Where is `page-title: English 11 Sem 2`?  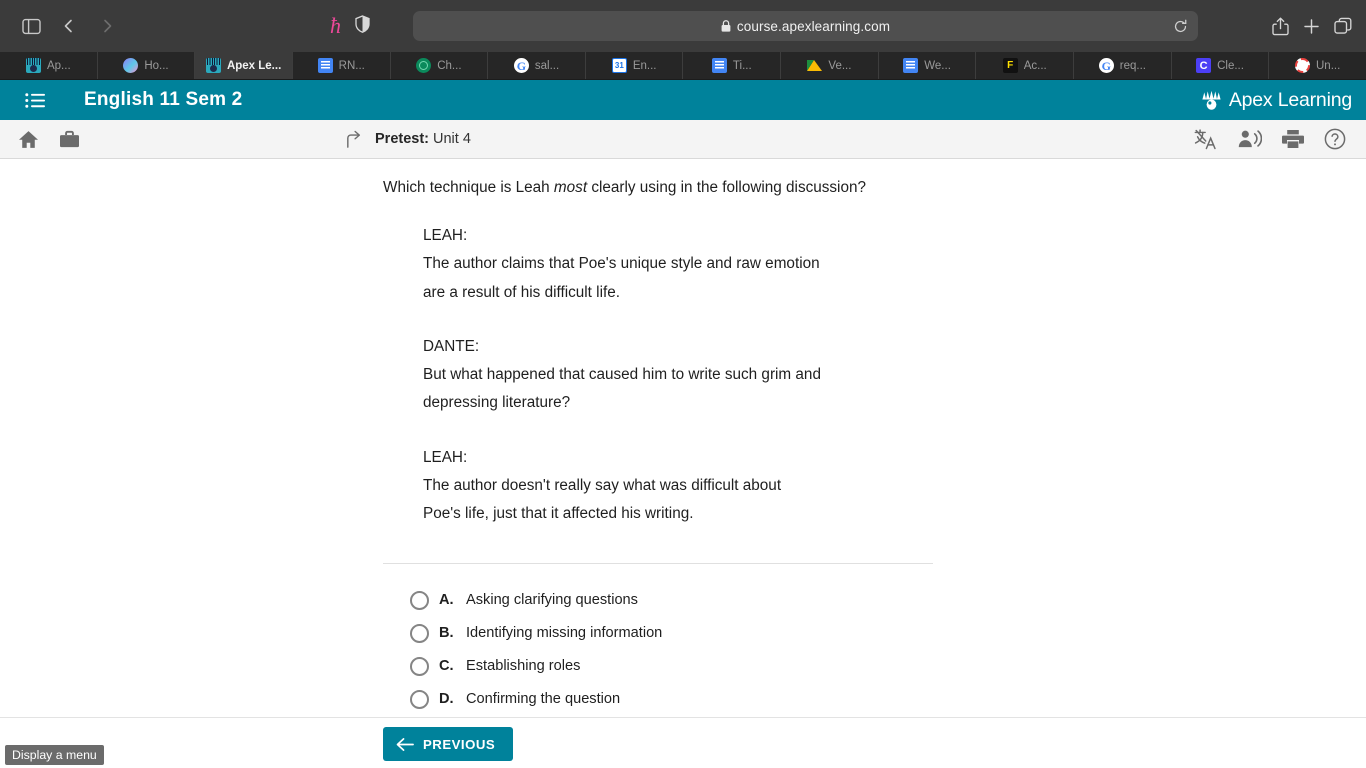
page-title: English 11 Sem 2 is located at coordinates (163, 99).